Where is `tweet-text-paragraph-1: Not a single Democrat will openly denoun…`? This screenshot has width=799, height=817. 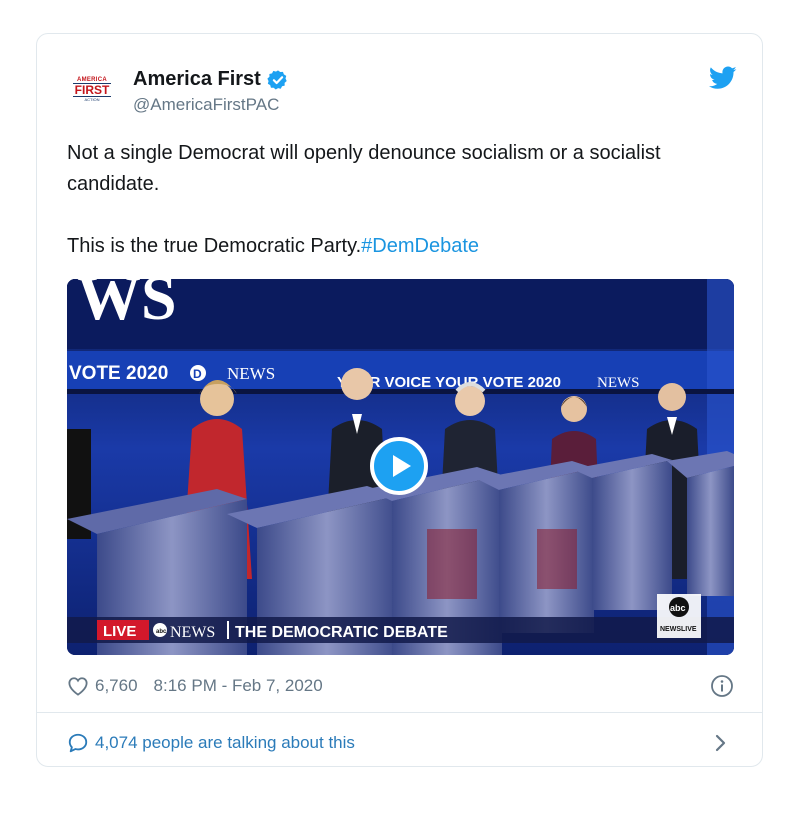
tweet-text-paragraph-1: Not a single Democrat will openly denoun… is located at coordinates (364, 168).